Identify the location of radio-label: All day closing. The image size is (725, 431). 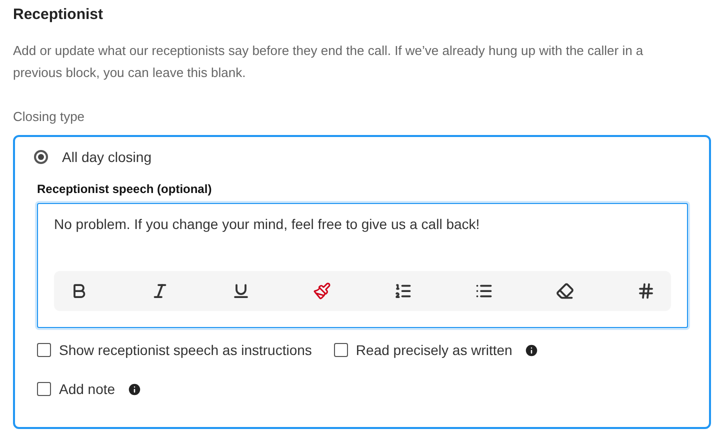
(107, 157).